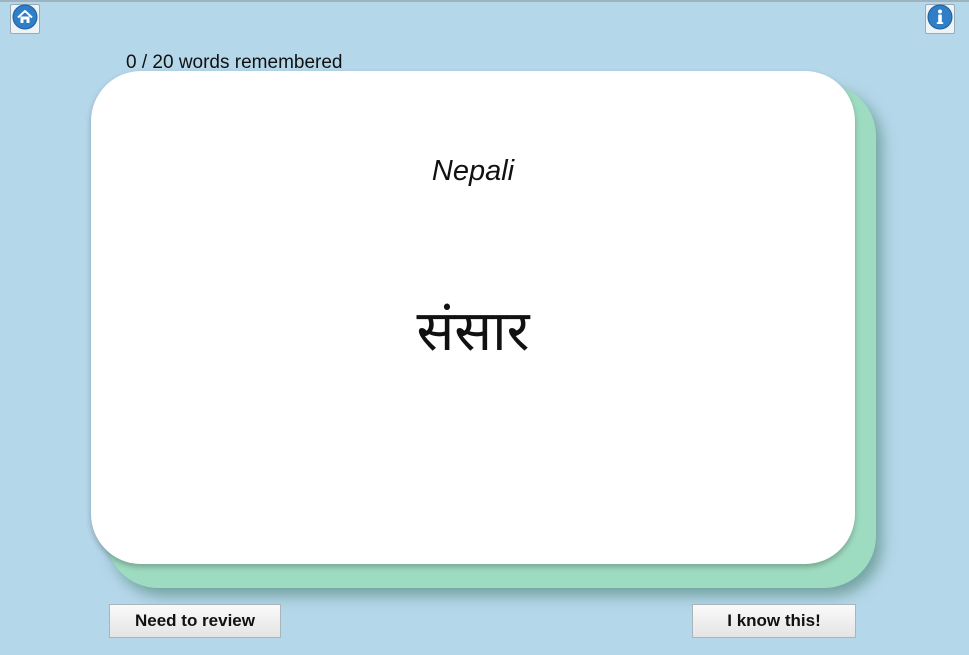  Describe the element at coordinates (195, 621) in the screenshot. I see `need-to-review-button: Need to review` at that location.